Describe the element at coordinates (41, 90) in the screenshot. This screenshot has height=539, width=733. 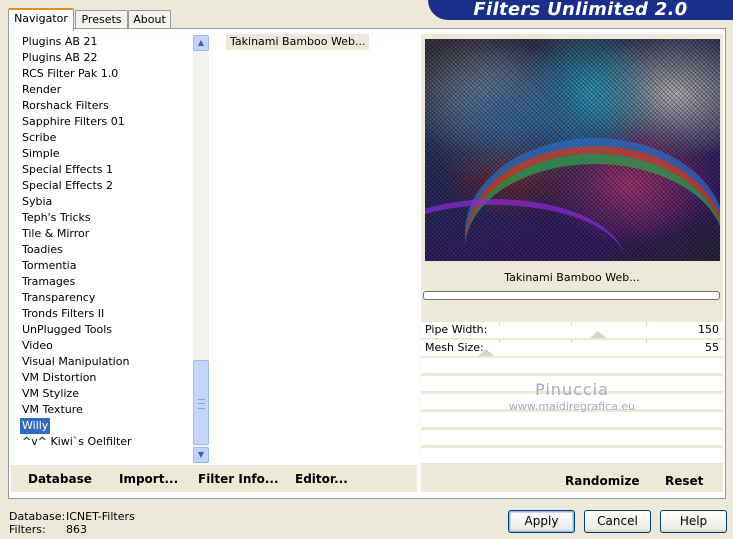
I see `filter-category-item: Render` at that location.